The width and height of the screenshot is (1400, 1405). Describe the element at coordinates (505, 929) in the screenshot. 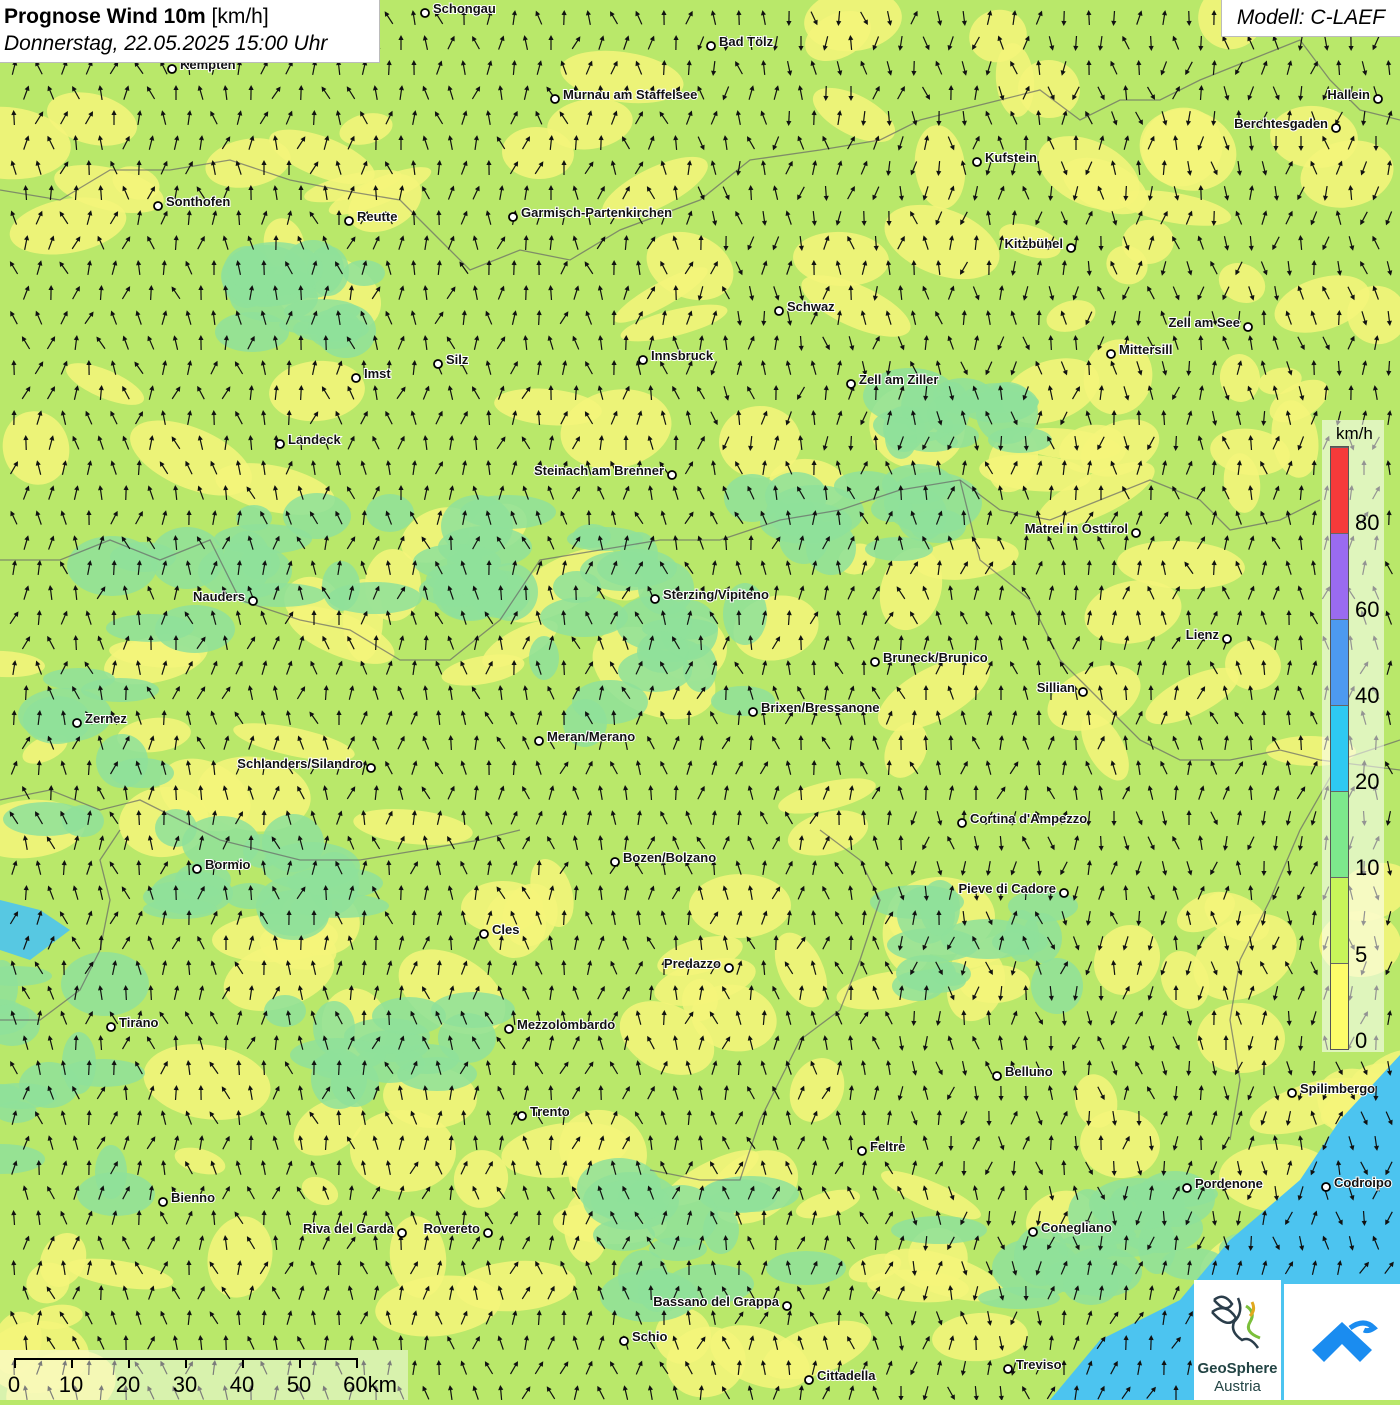

I see `city-label: Cles` at that location.